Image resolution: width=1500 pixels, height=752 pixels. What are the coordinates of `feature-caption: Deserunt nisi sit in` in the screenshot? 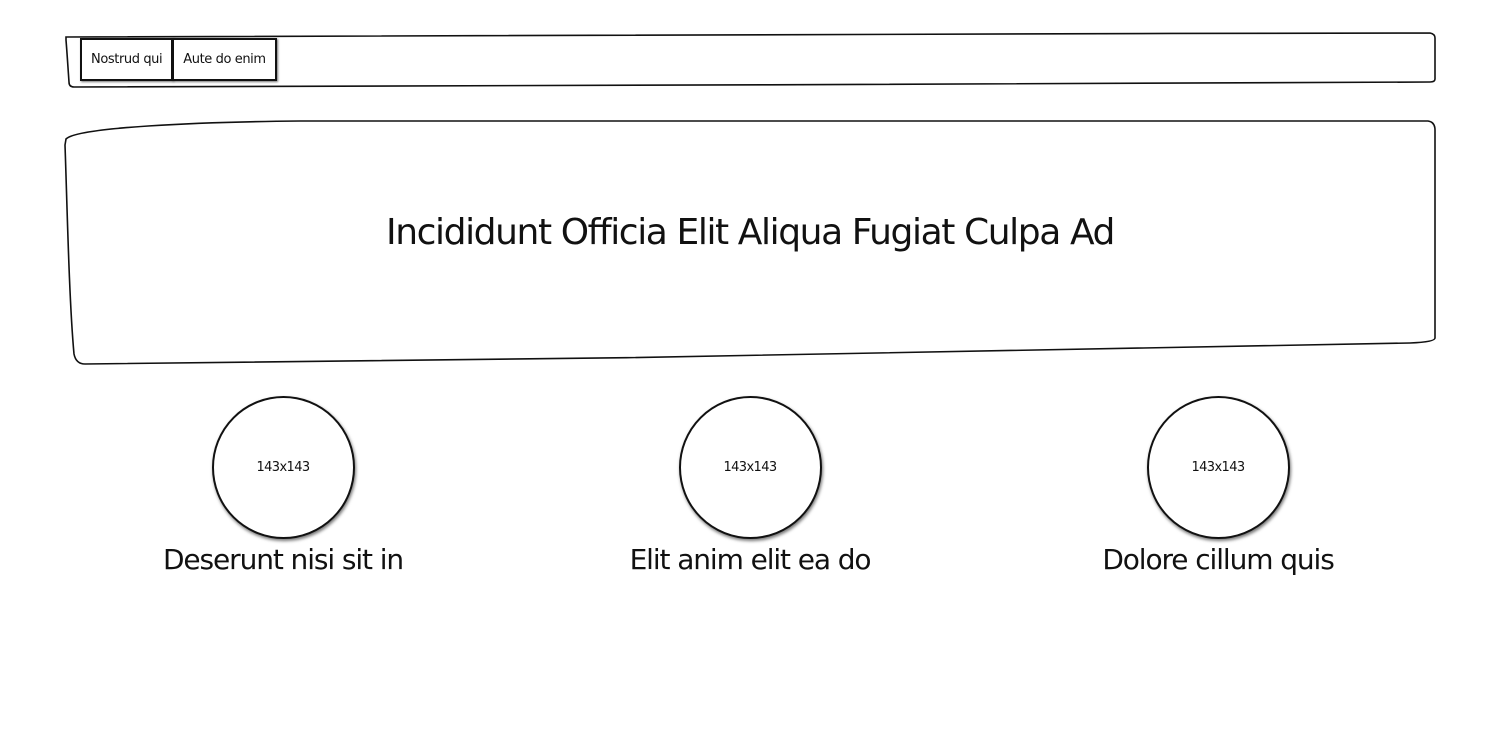 It's located at (283, 559).